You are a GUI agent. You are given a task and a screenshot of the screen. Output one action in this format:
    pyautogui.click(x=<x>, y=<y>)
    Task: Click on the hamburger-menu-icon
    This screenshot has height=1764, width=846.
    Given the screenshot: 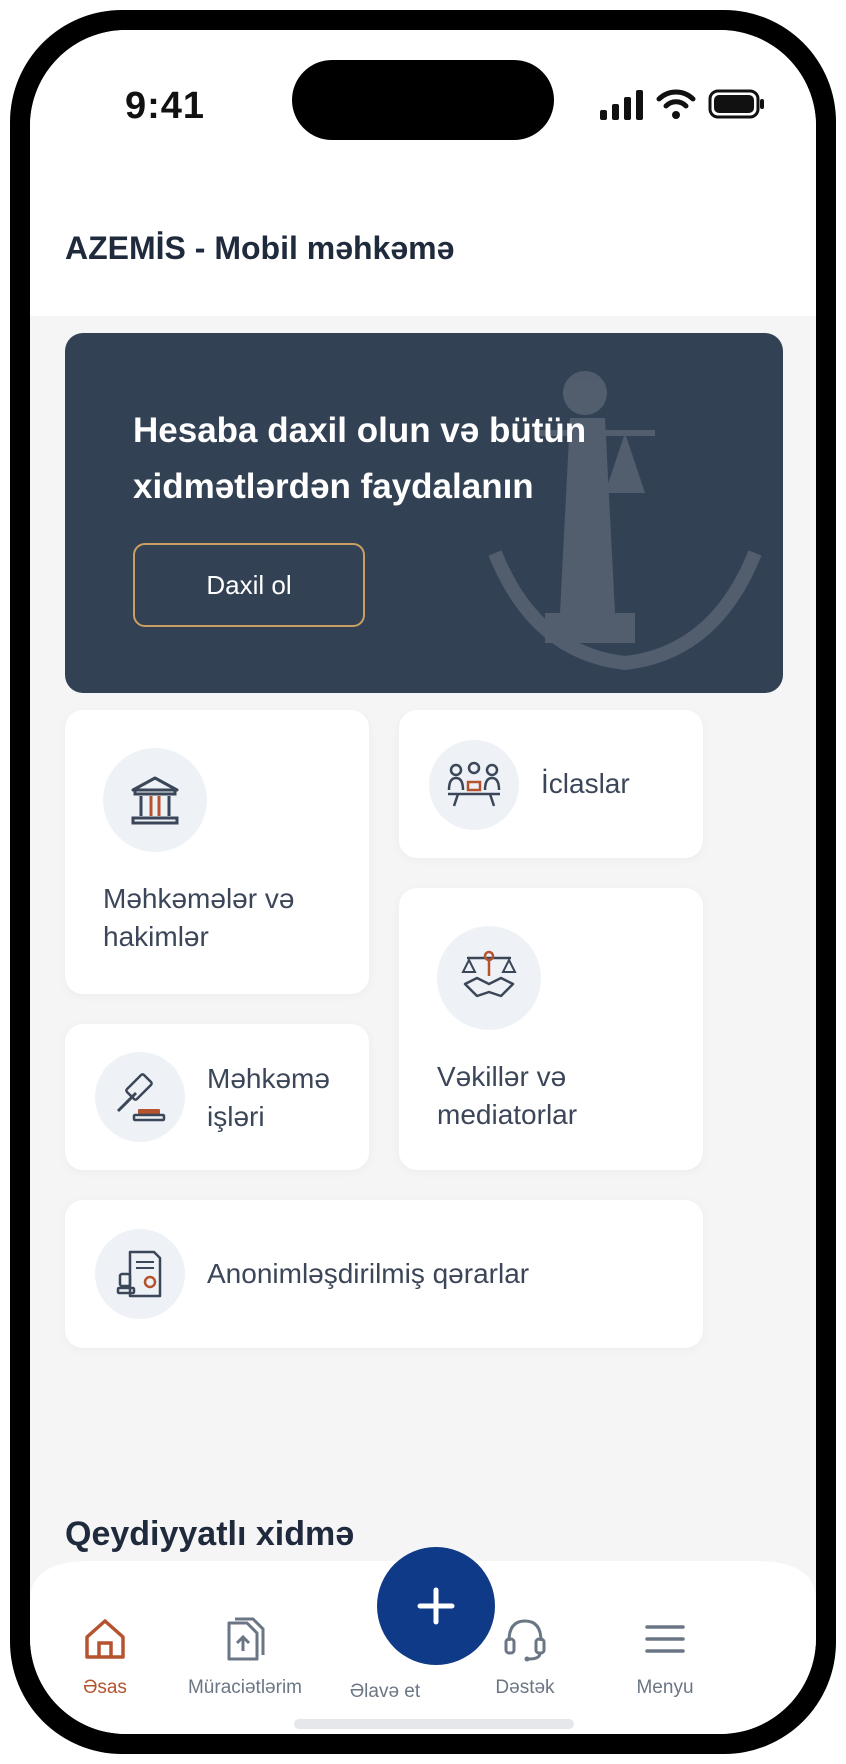 What is the action you would take?
    pyautogui.click(x=665, y=1639)
    